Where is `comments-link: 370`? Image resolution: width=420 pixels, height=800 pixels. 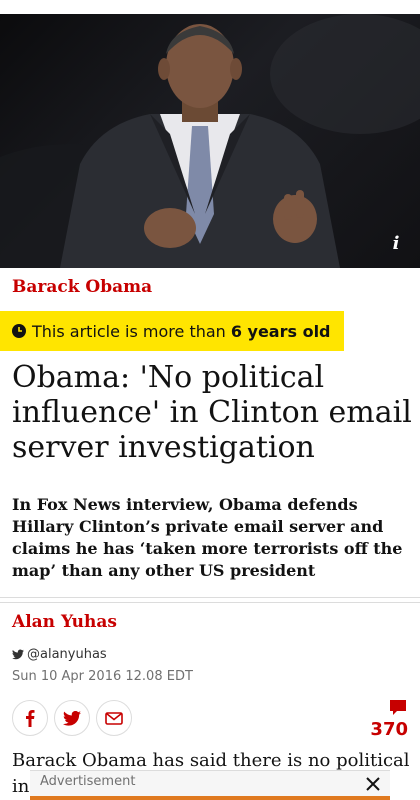
comments-link: 370 is located at coordinates (389, 719).